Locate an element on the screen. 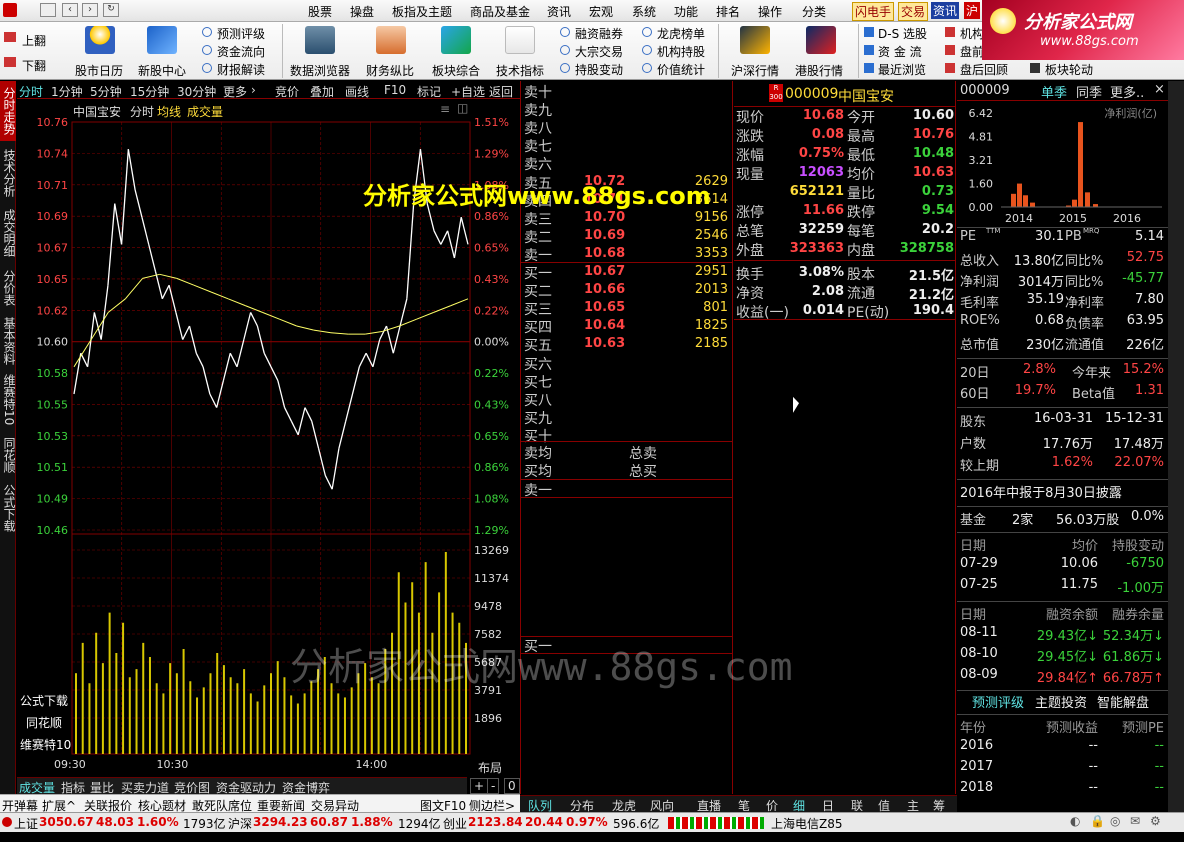 This screenshot has height=842, width=1184. institution2-link: 机构 is located at coordinates (972, 33).